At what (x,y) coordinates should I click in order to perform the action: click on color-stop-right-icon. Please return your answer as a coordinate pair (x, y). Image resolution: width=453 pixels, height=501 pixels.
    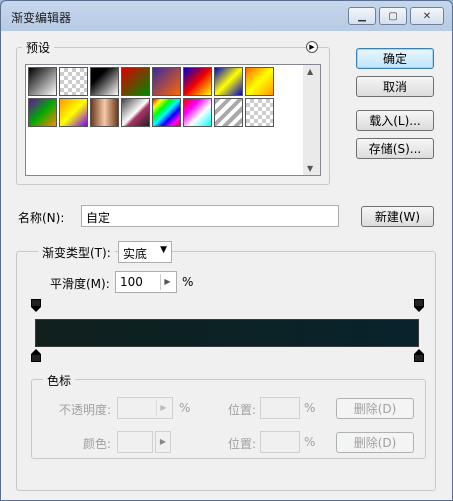
    Looking at the image, I should click on (419, 358).